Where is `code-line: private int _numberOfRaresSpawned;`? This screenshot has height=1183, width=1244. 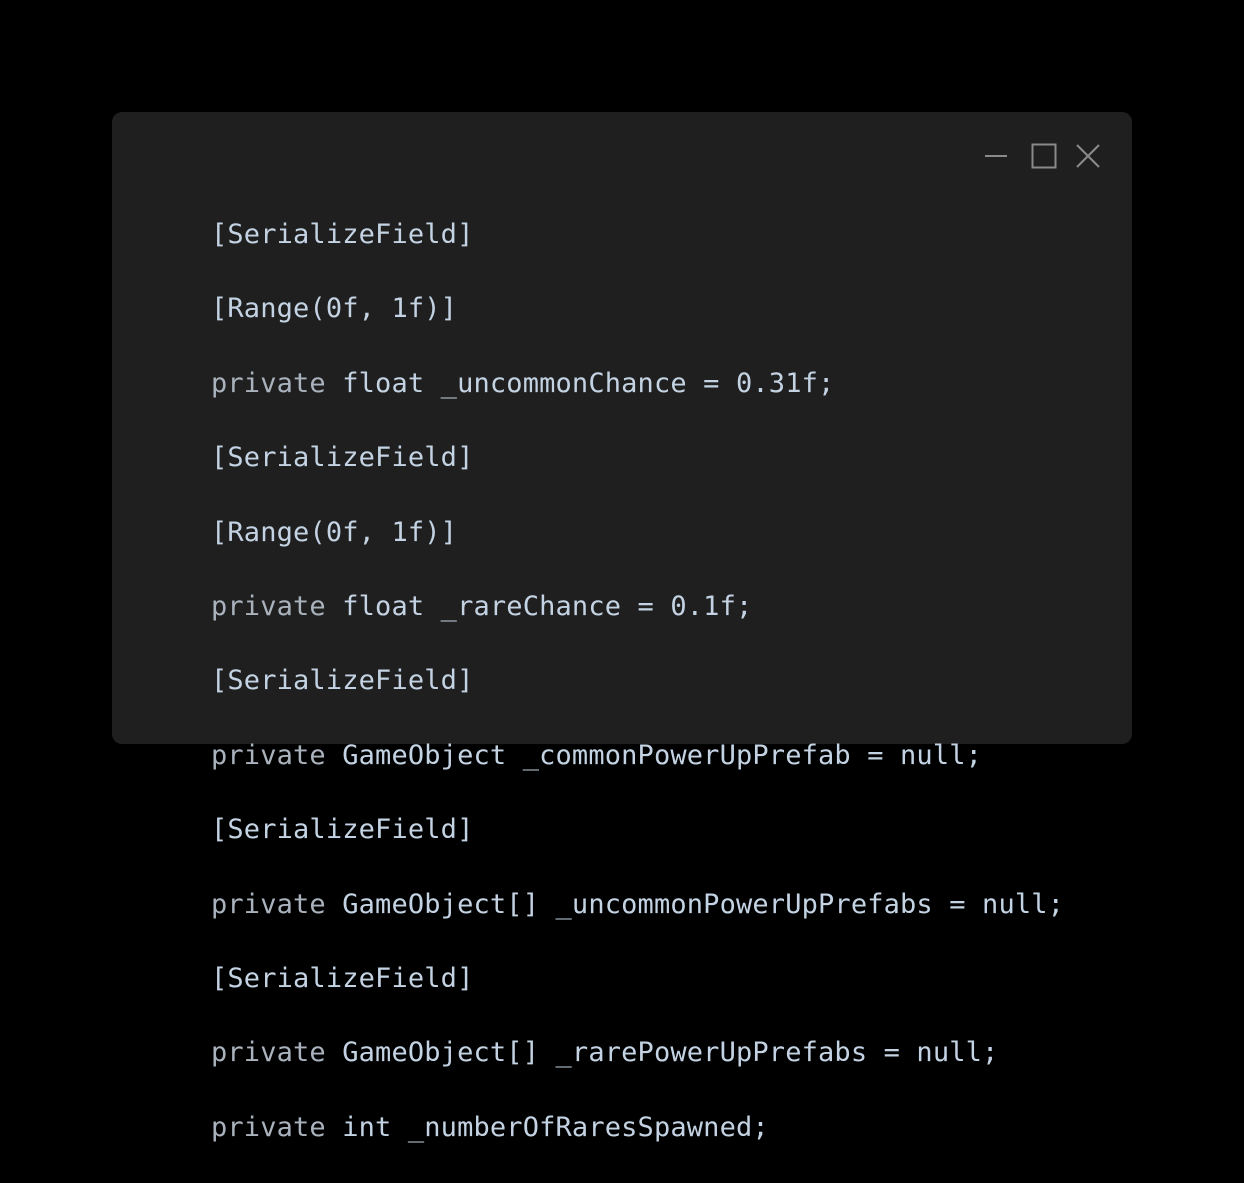
code-line: private int _numberOfRaresSpawned; is located at coordinates (490, 1127).